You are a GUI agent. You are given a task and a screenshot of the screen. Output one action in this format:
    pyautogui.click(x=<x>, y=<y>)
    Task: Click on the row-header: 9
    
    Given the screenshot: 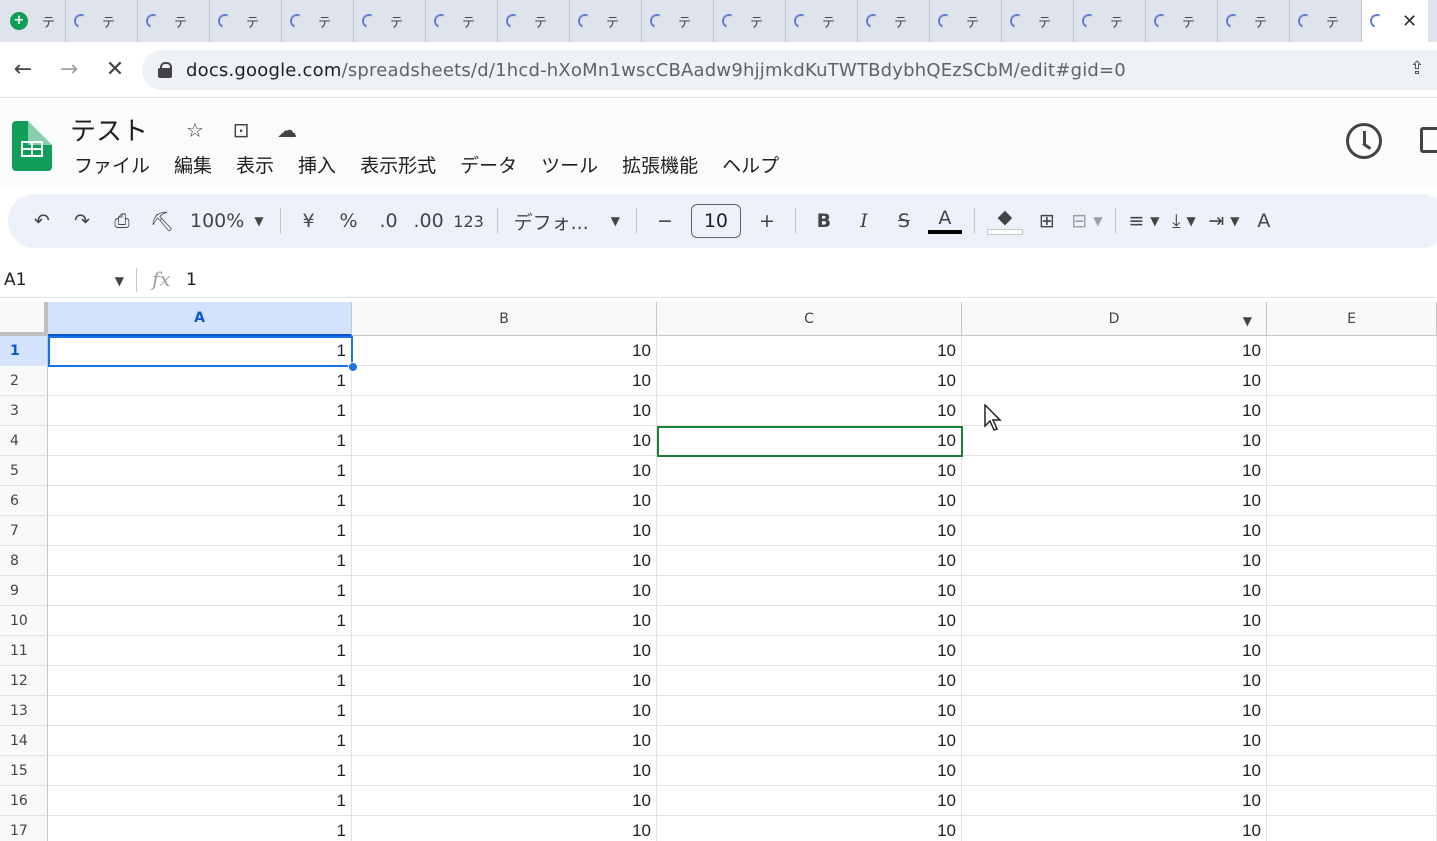 What is the action you would take?
    pyautogui.click(x=24, y=591)
    